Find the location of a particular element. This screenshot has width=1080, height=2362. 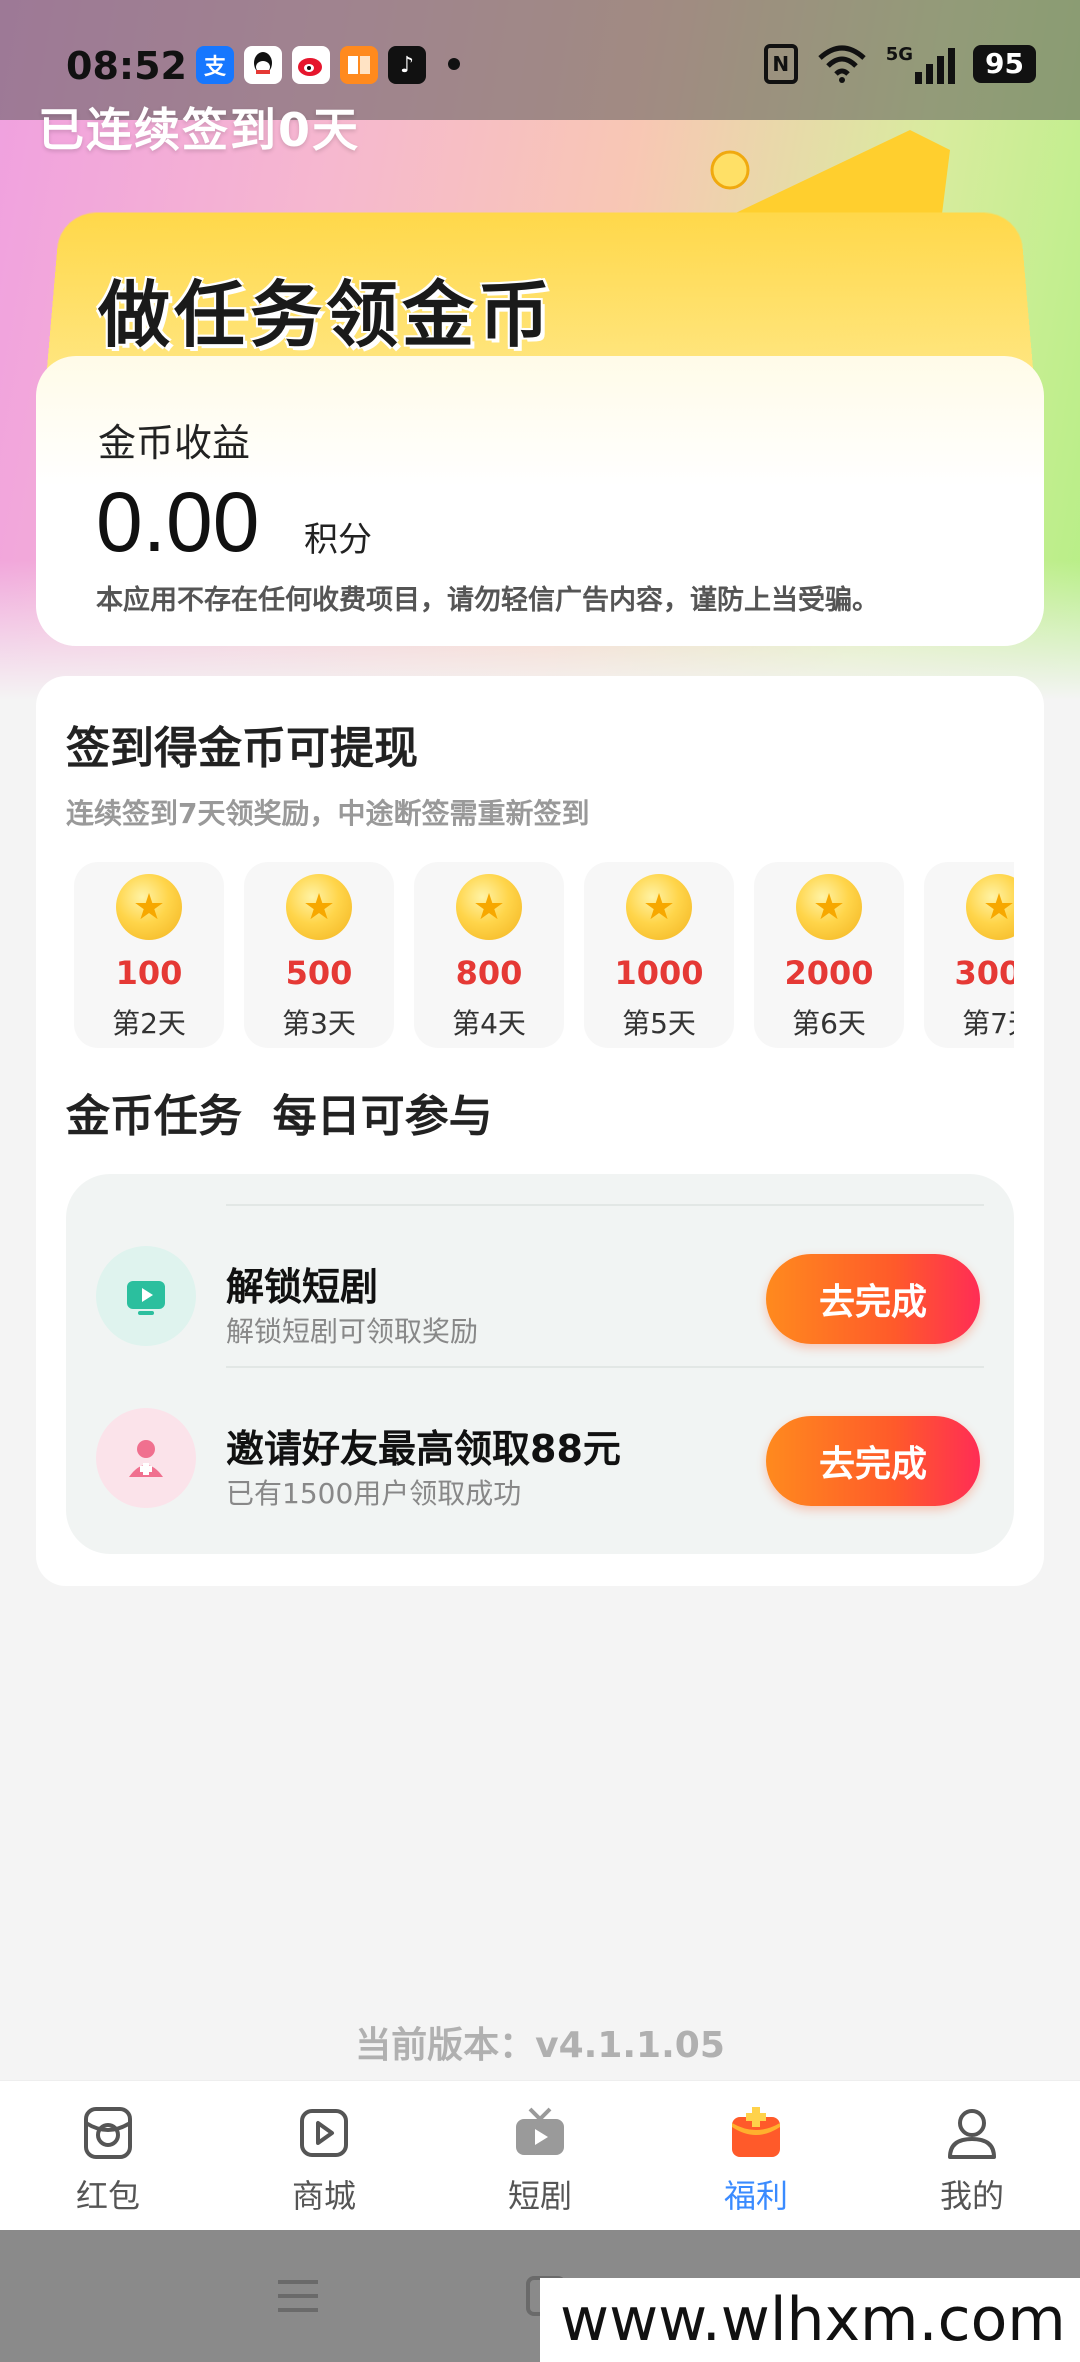

checkin-day: ★ 1000 第5天 is located at coordinates (659, 955).